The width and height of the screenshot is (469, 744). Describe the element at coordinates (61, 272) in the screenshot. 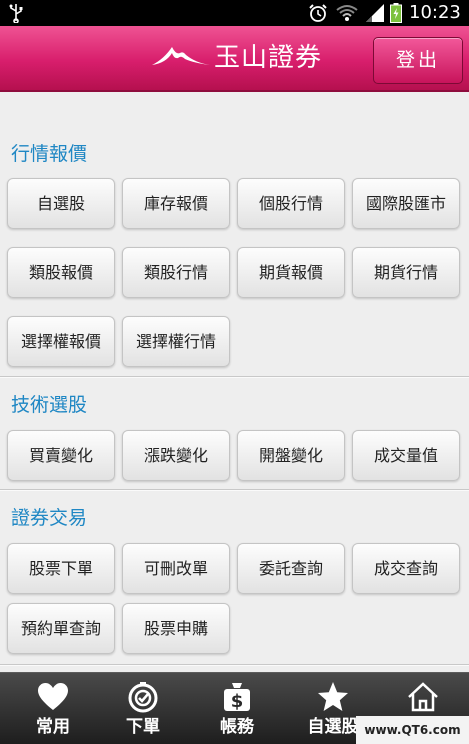

I see `sector-quote-button: 類股報價` at that location.